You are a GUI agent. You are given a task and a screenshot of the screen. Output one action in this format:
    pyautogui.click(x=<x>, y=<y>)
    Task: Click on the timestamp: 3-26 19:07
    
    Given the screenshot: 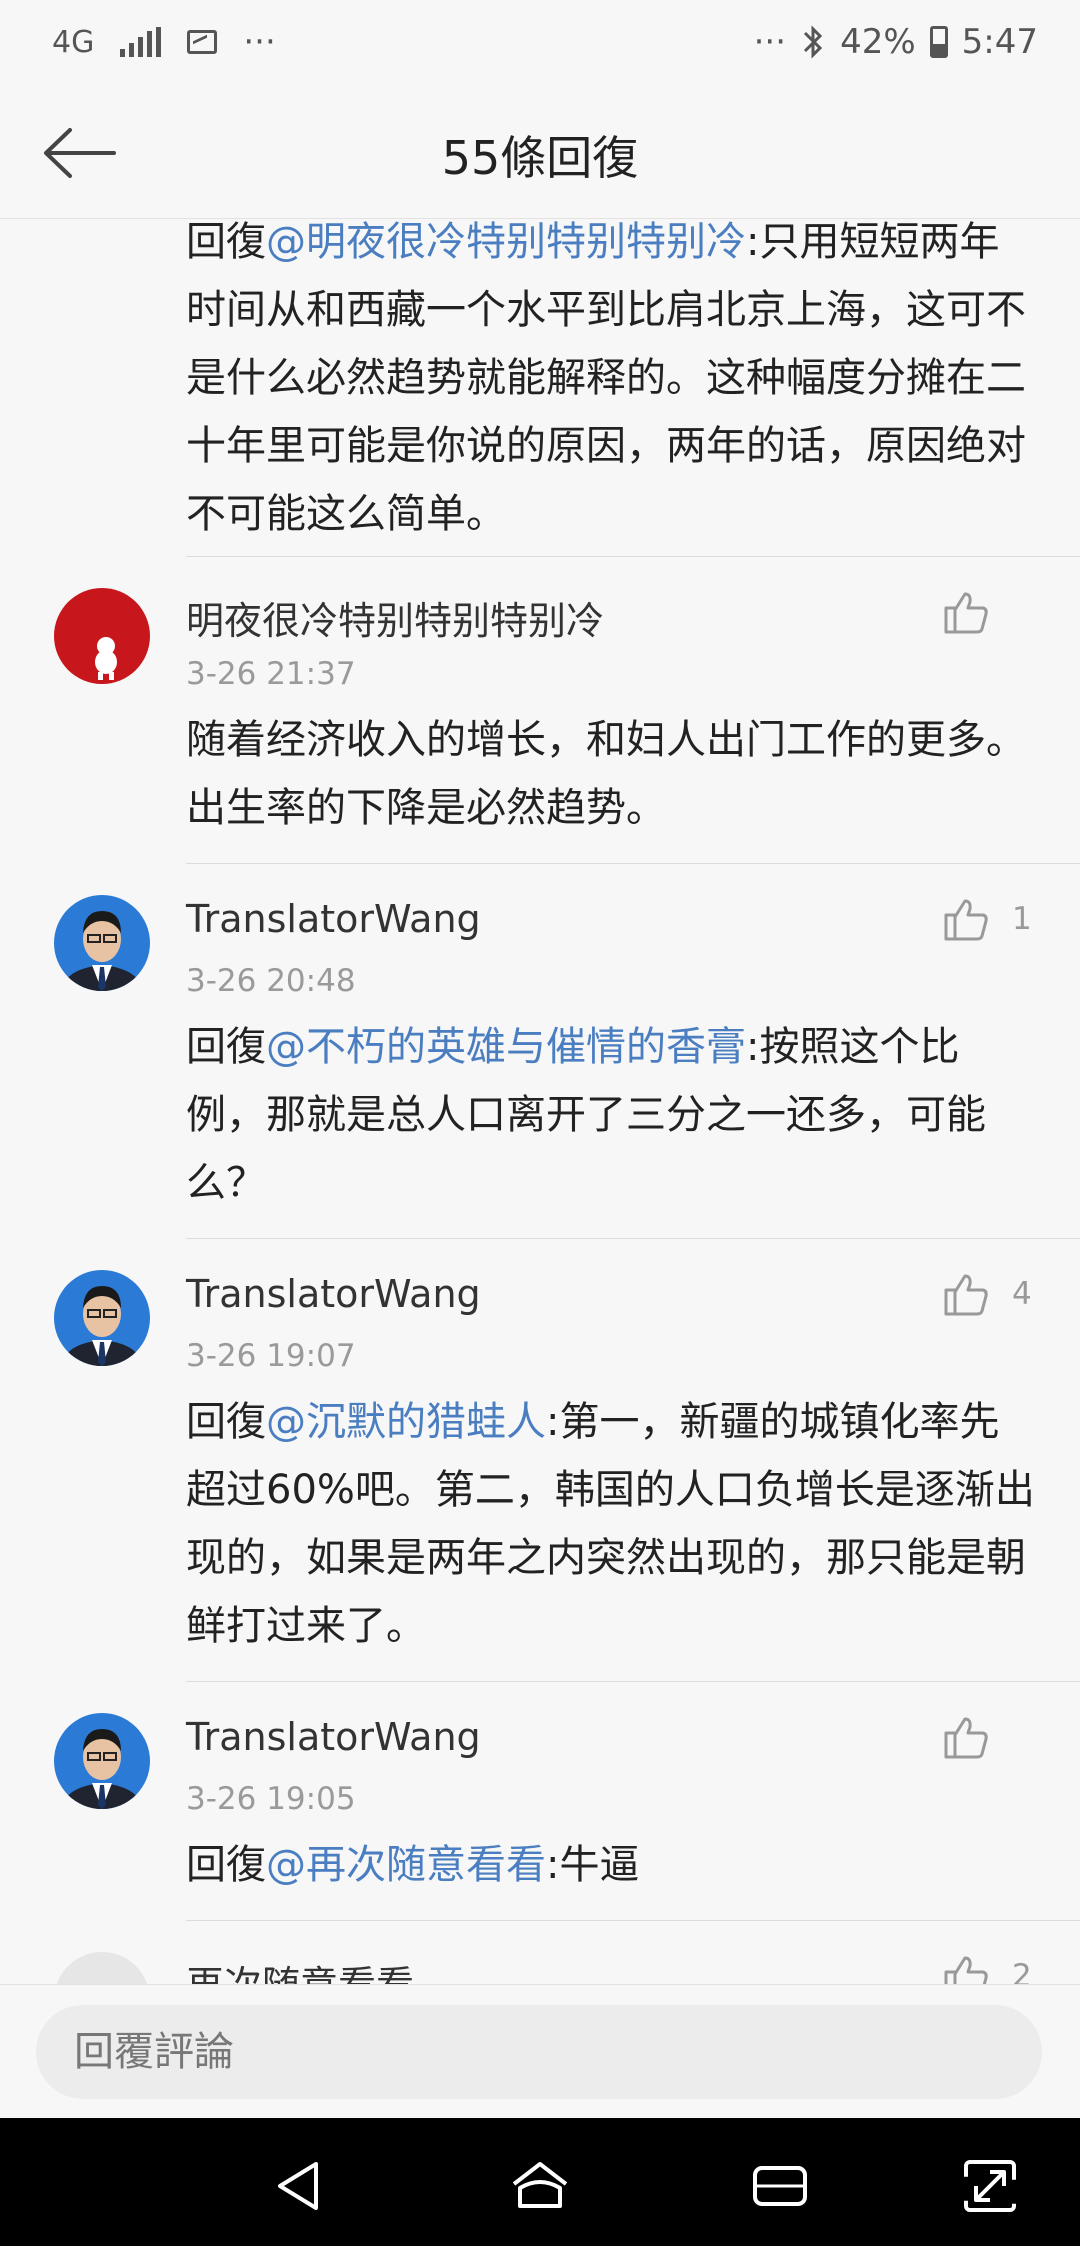 What is the action you would take?
    pyautogui.click(x=271, y=1356)
    